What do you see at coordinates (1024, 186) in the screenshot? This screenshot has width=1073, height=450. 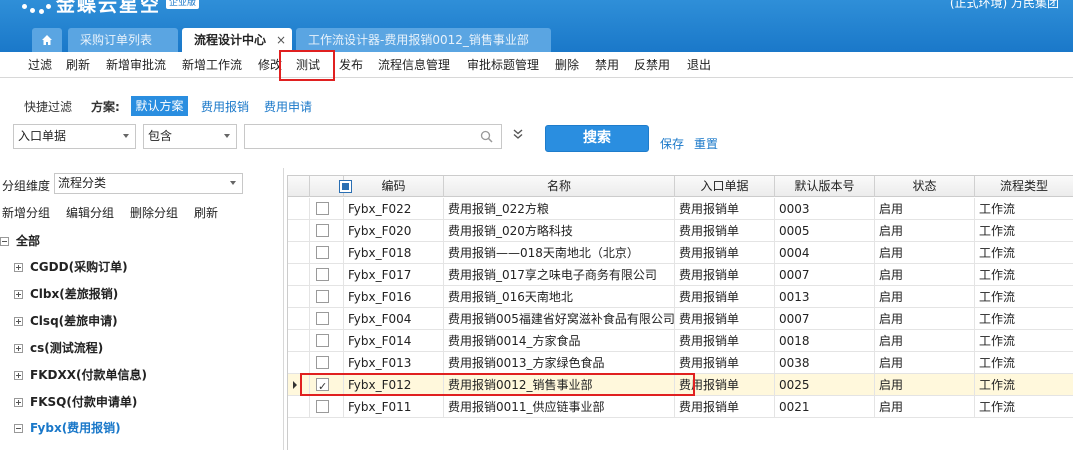 I see `col-header-type: 流程类型` at bounding box center [1024, 186].